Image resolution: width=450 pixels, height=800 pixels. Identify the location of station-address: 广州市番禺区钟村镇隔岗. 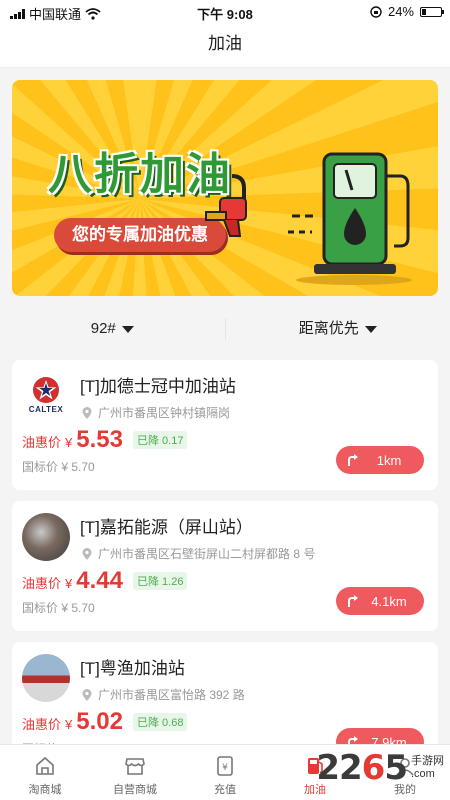
(156, 412).